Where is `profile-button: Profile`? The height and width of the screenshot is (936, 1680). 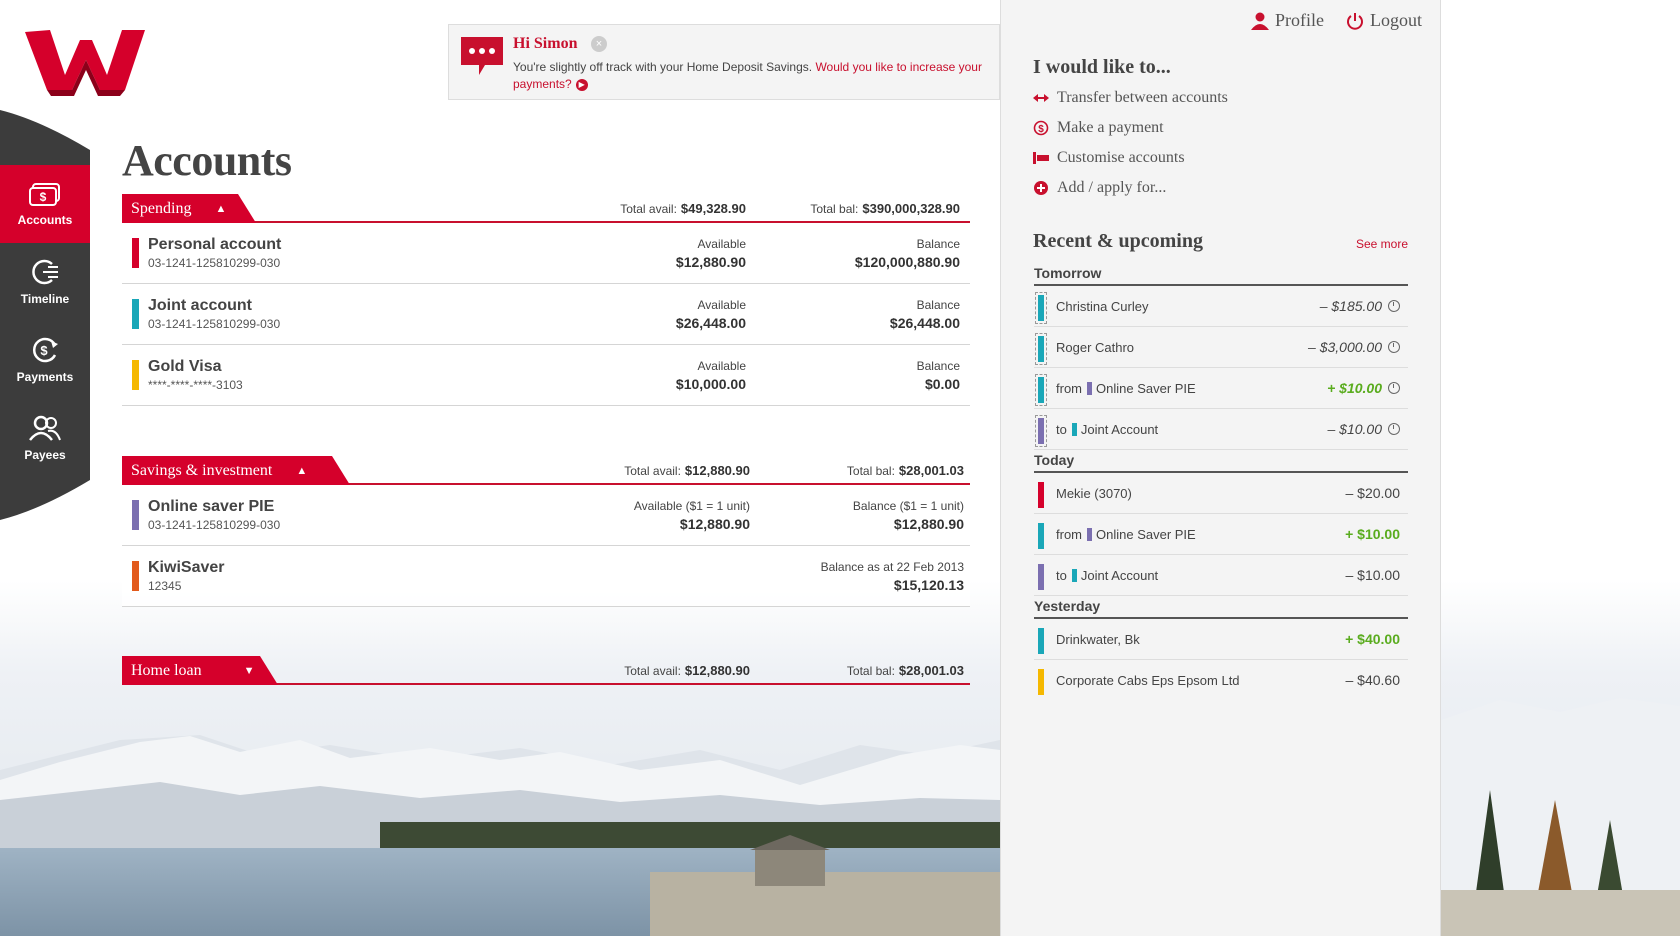
profile-button: Profile is located at coordinates (1287, 20).